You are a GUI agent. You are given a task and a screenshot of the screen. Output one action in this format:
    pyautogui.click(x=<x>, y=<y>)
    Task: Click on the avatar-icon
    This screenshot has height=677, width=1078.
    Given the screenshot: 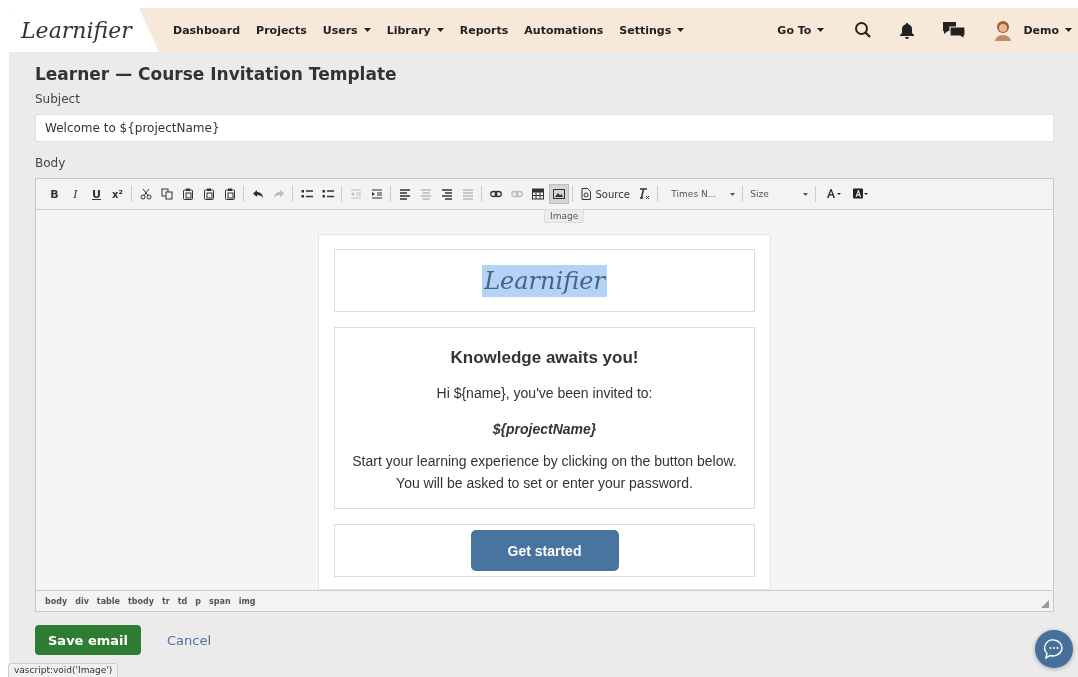 What is the action you would take?
    pyautogui.click(x=1003, y=30)
    